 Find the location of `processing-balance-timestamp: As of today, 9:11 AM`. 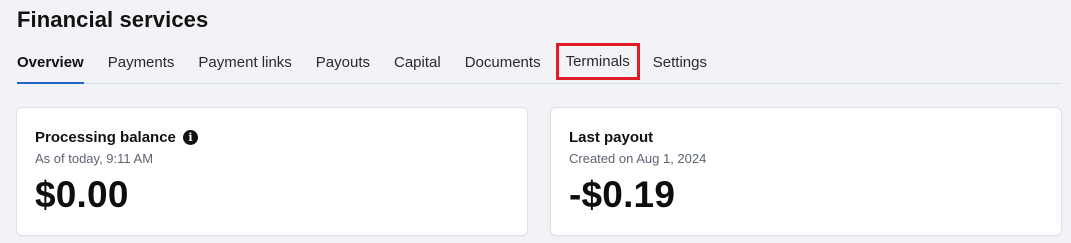

processing-balance-timestamp: As of today, 9:11 AM is located at coordinates (94, 158).